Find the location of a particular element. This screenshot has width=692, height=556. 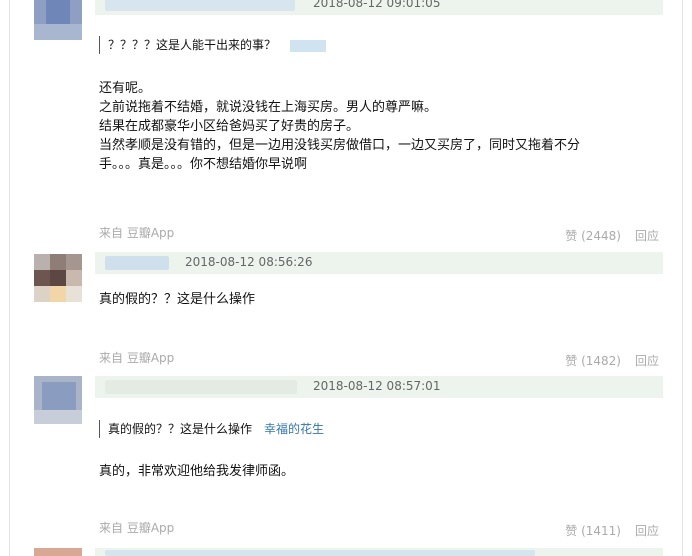

comment-item-4-partial is located at coordinates (346, 551).